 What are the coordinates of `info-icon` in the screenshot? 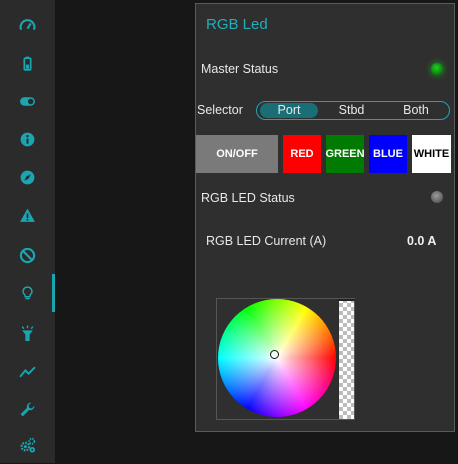 It's located at (27, 139).